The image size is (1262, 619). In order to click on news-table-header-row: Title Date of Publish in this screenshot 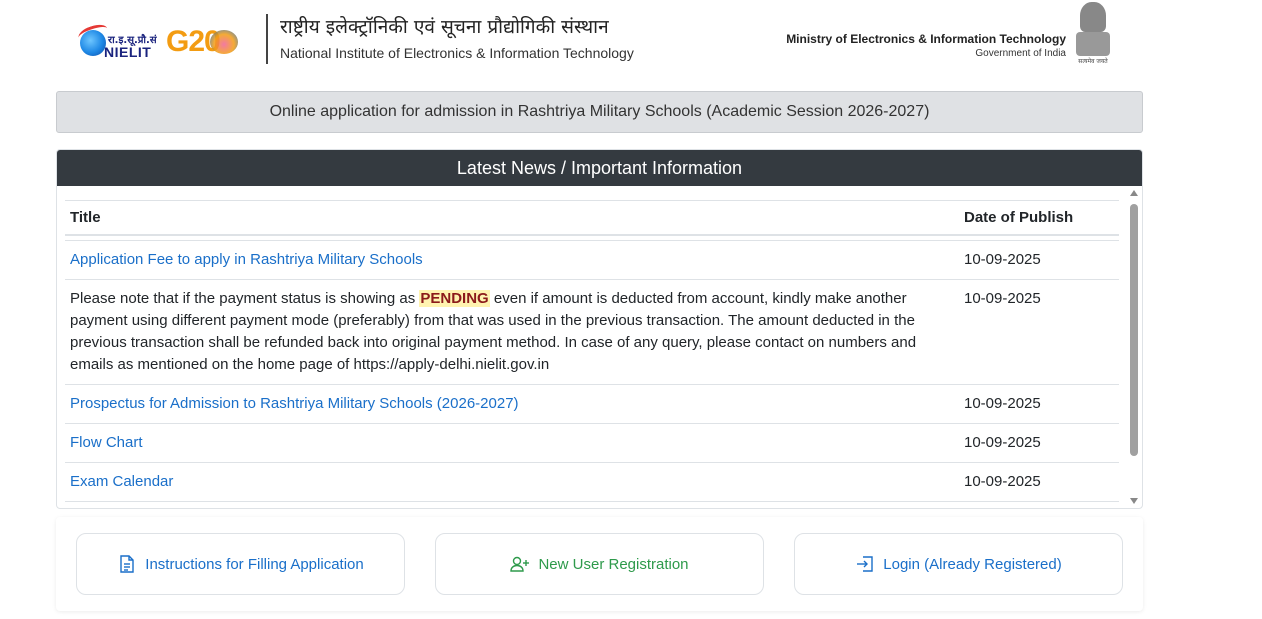, I will do `click(592, 218)`.